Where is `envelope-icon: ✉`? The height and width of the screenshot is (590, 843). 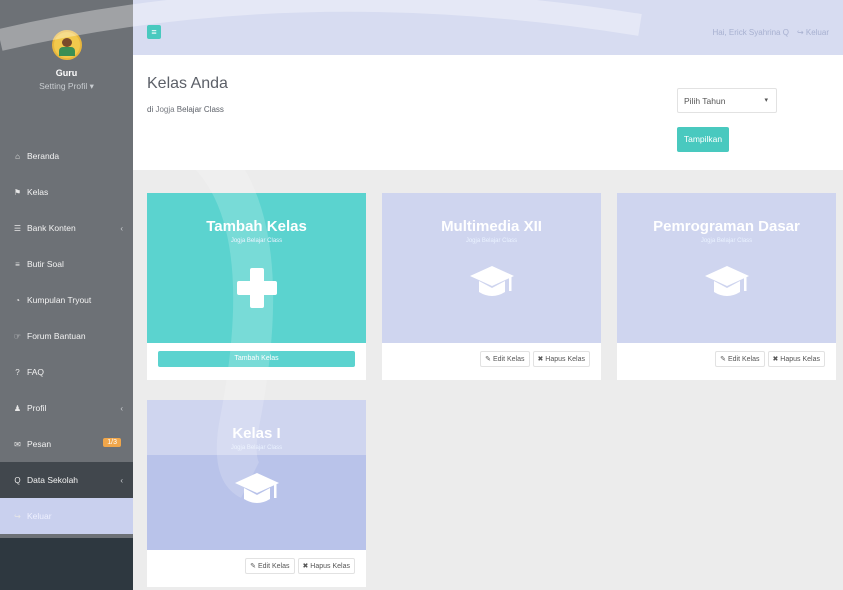
envelope-icon: ✉ is located at coordinates (17, 444).